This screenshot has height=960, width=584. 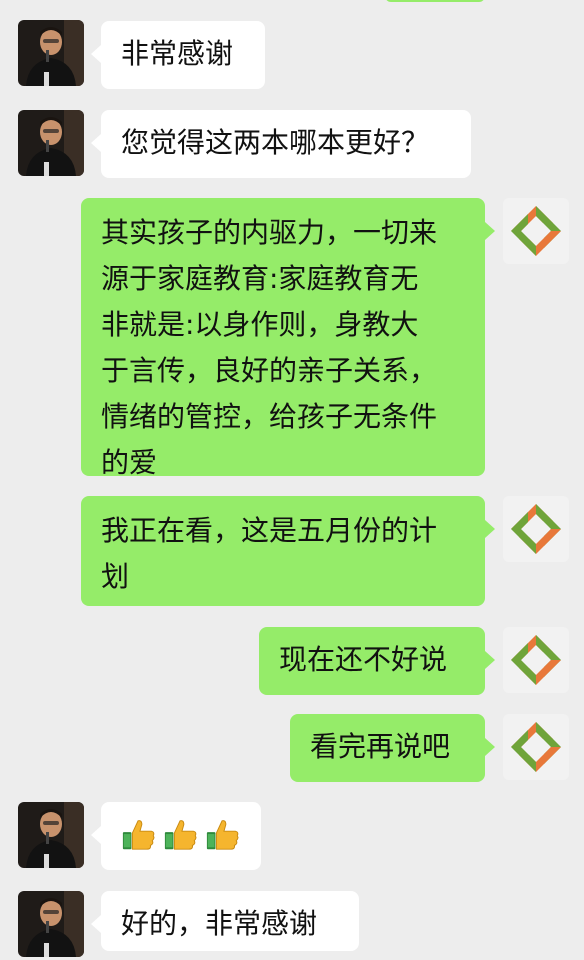 I want to click on message-bubble: 好的，非常感谢, so click(x=225, y=921).